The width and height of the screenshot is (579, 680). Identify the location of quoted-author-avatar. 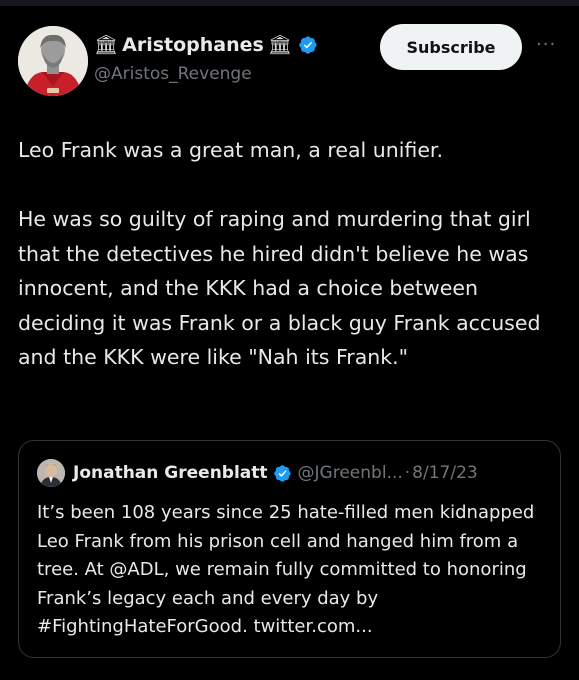
(51, 473).